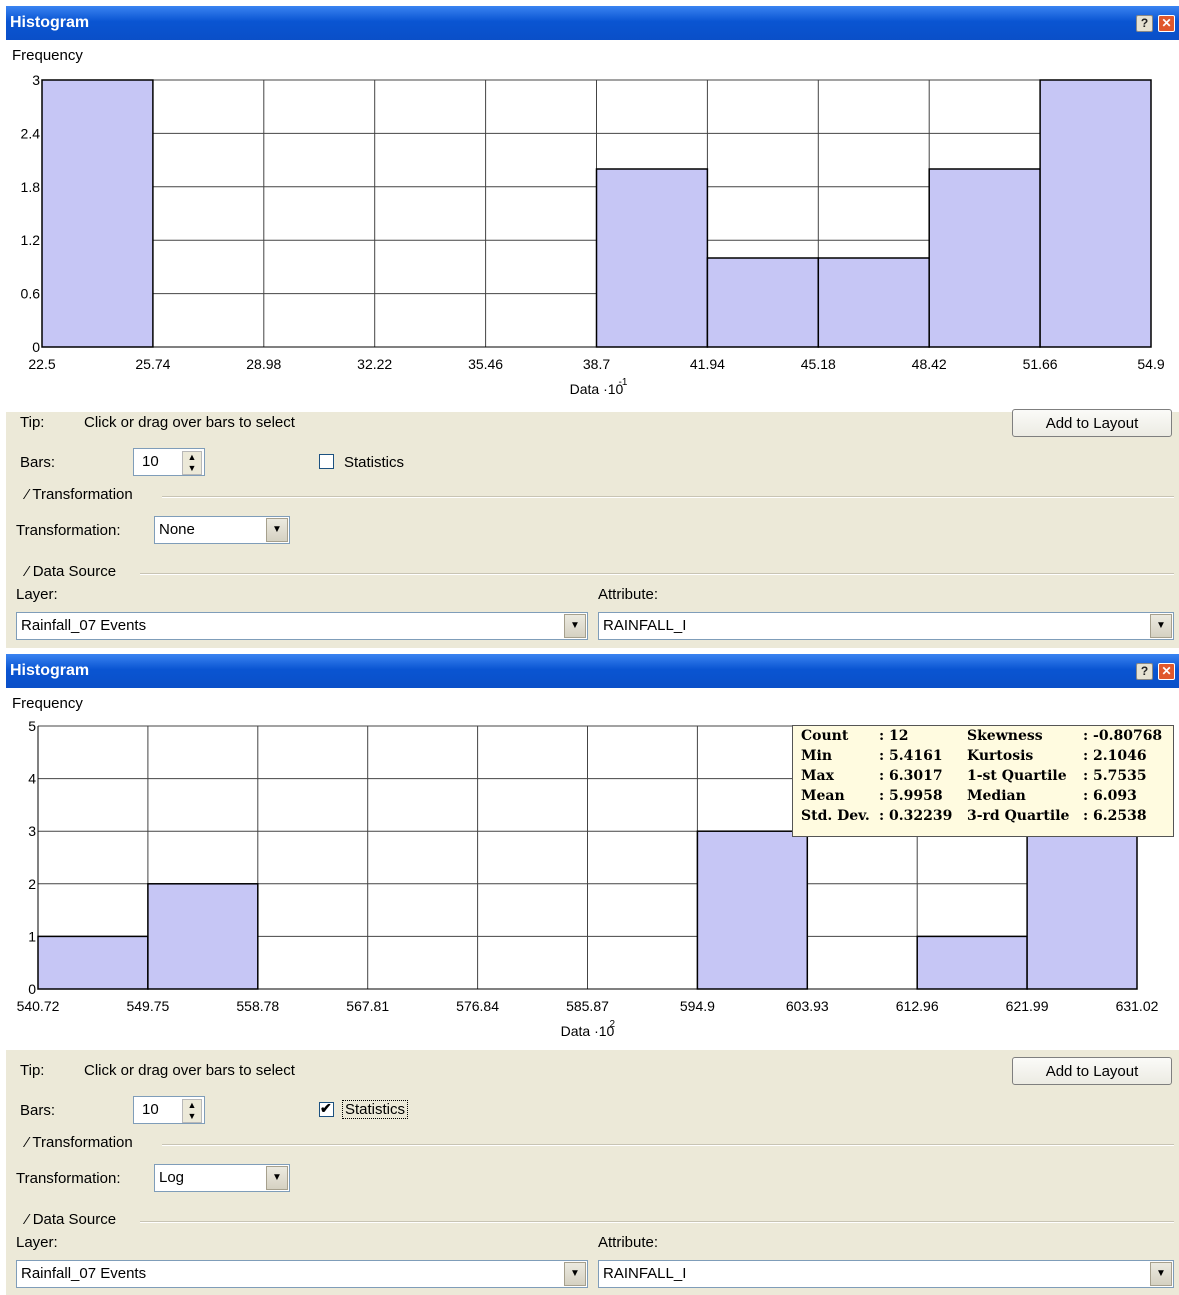 The width and height of the screenshot is (1179, 1295). I want to click on stat-q1-value: : 5.7535, so click(1115, 776).